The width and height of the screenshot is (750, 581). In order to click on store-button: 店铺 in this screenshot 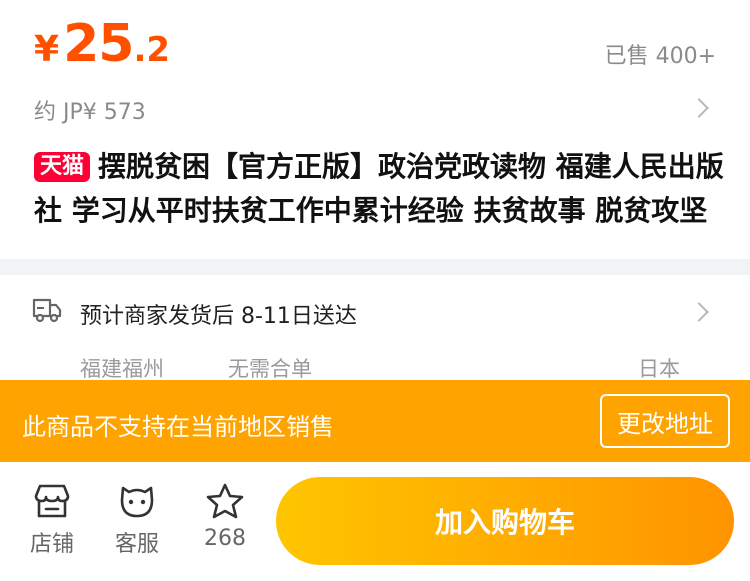, I will do `click(52, 520)`.